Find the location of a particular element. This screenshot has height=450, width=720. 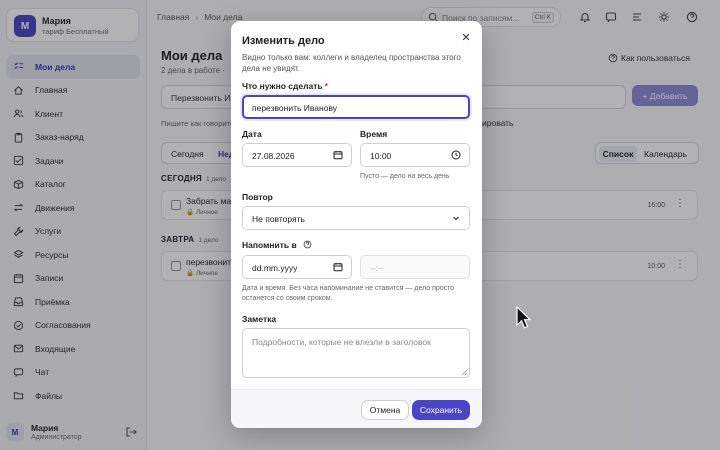

date-input: 27.08.2026 is located at coordinates (297, 155).